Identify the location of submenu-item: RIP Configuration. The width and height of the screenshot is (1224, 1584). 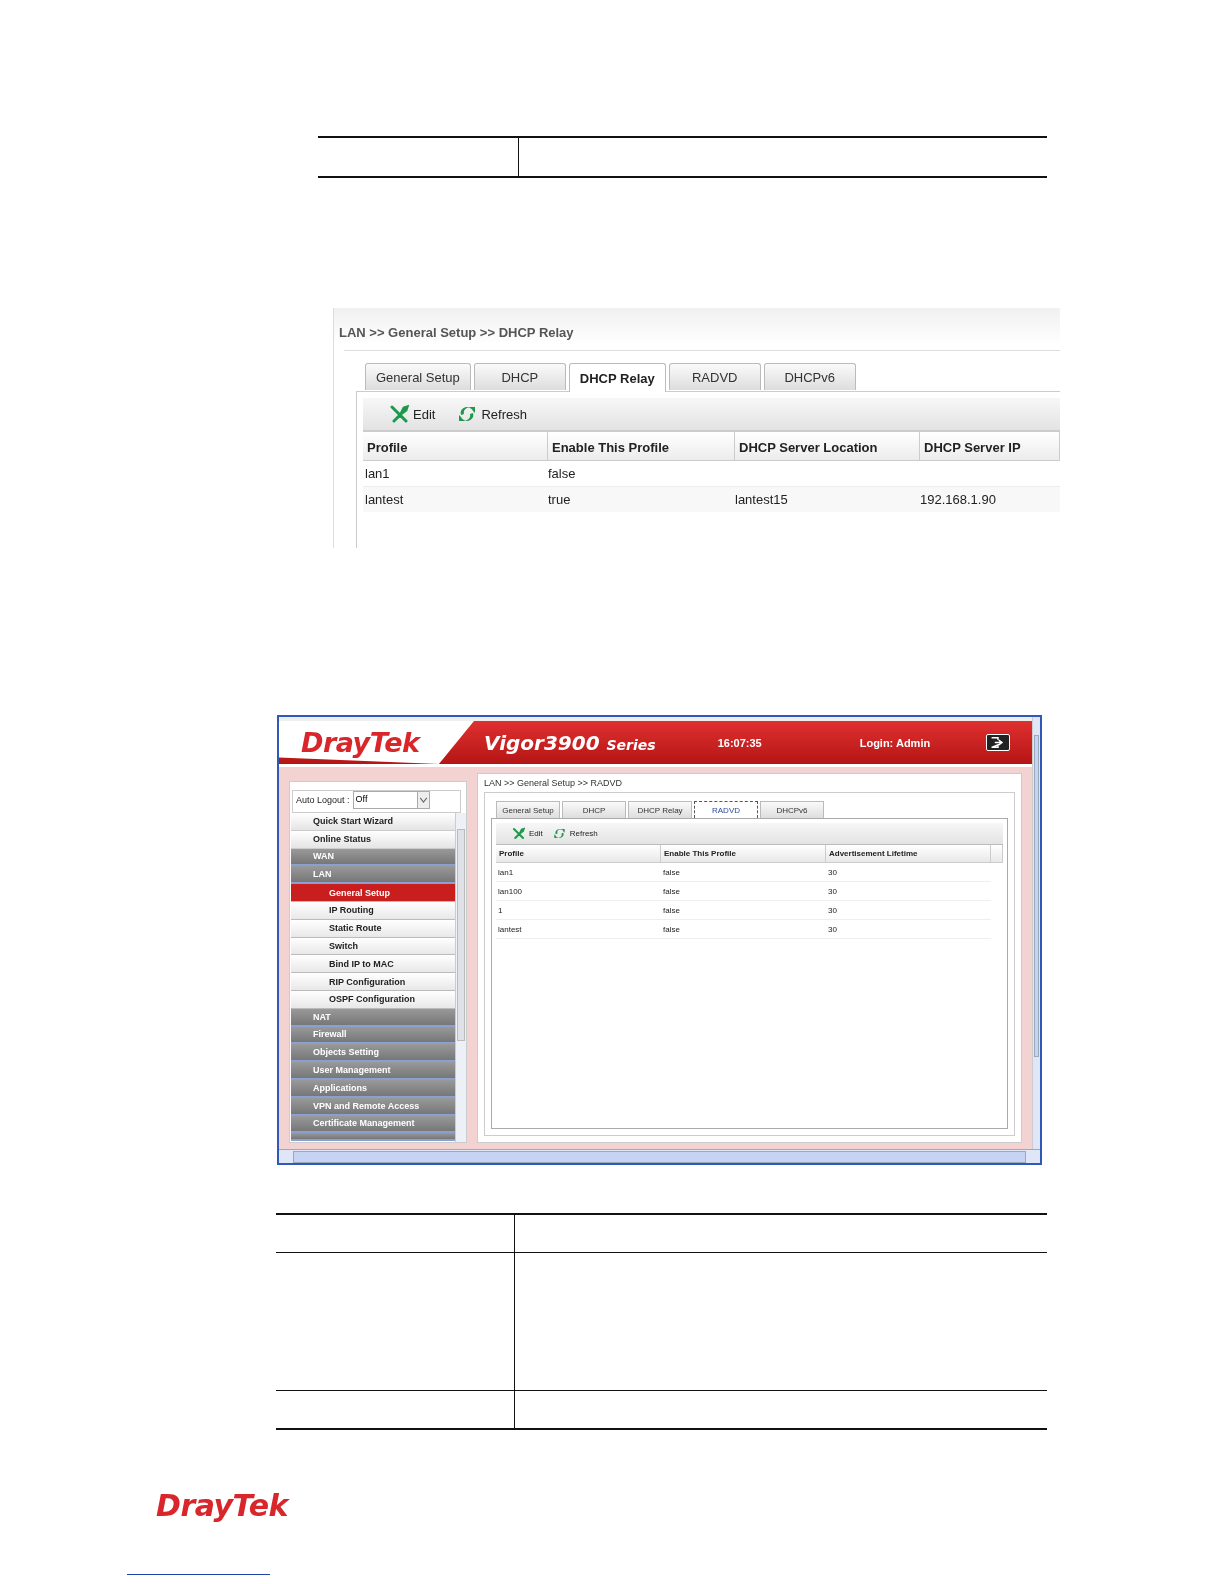
(373, 982).